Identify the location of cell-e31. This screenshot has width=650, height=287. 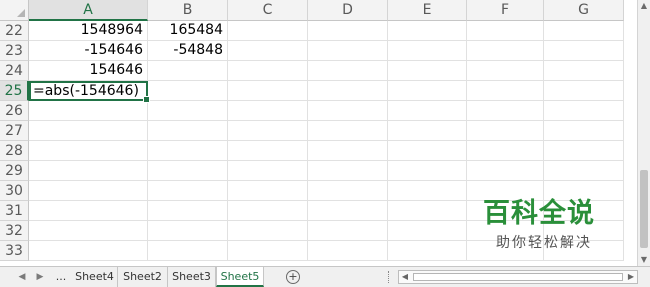
(427, 211).